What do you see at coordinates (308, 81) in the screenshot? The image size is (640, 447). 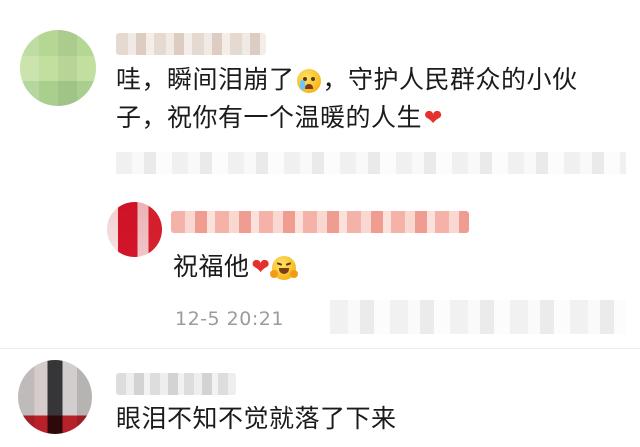 I see `crying-face-icon` at bounding box center [308, 81].